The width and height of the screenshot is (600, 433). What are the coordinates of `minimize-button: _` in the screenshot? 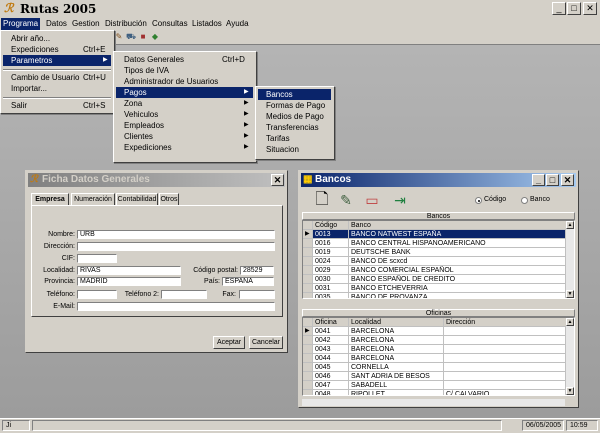 It's located at (559, 8).